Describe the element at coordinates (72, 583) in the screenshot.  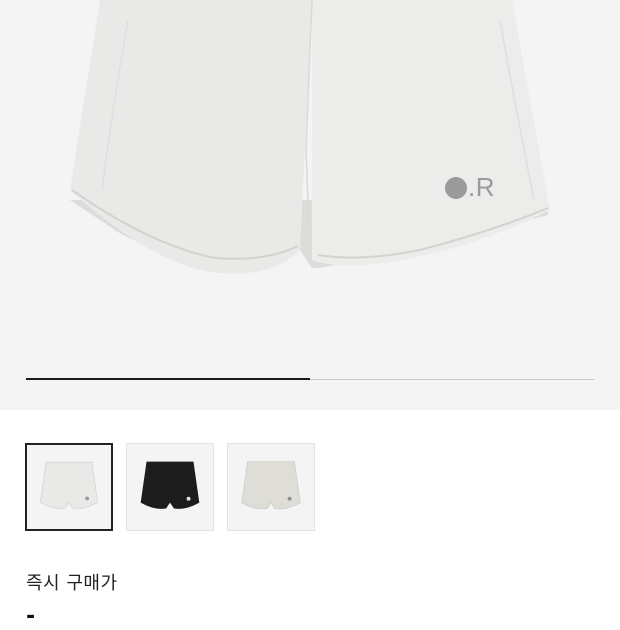
I see `instant-buy-price-label: 즉시 구매가` at that location.